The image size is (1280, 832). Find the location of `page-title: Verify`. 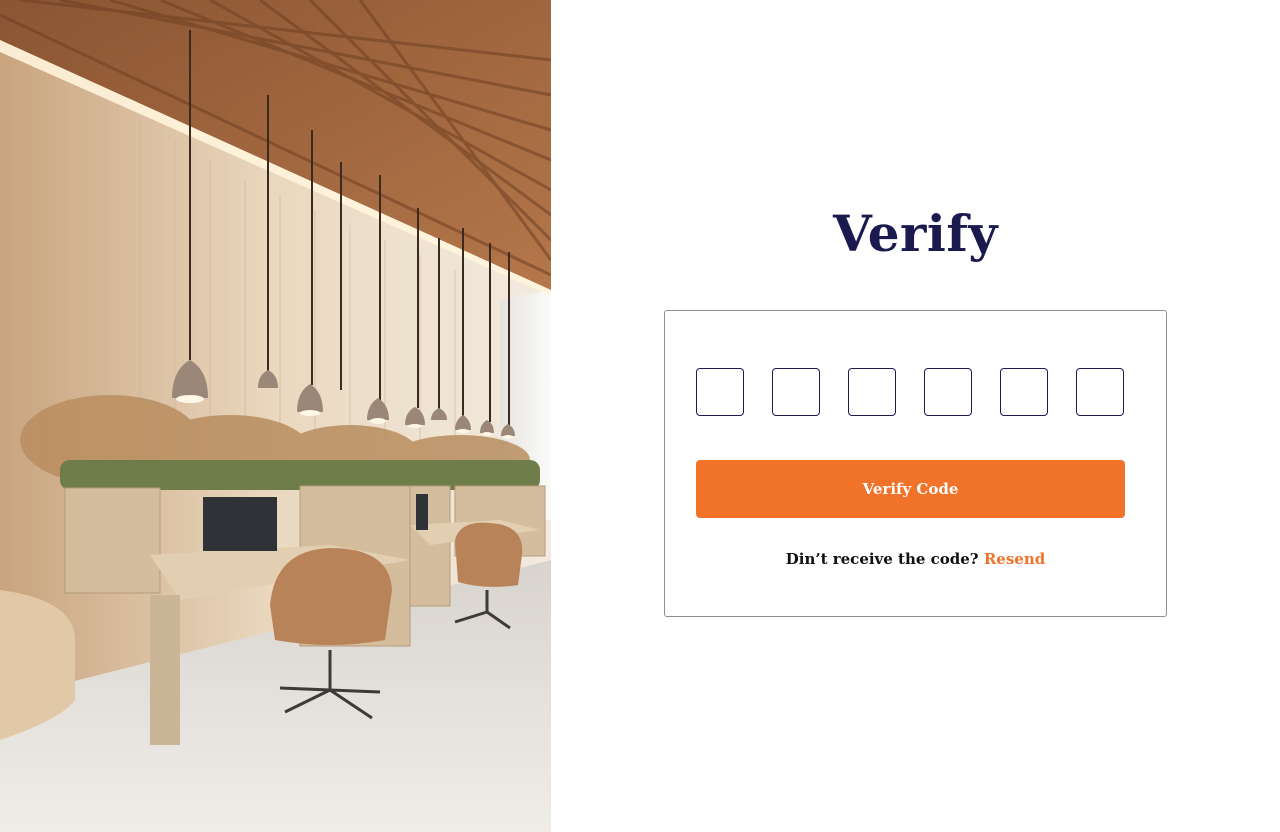

page-title: Verify is located at coordinates (915, 233).